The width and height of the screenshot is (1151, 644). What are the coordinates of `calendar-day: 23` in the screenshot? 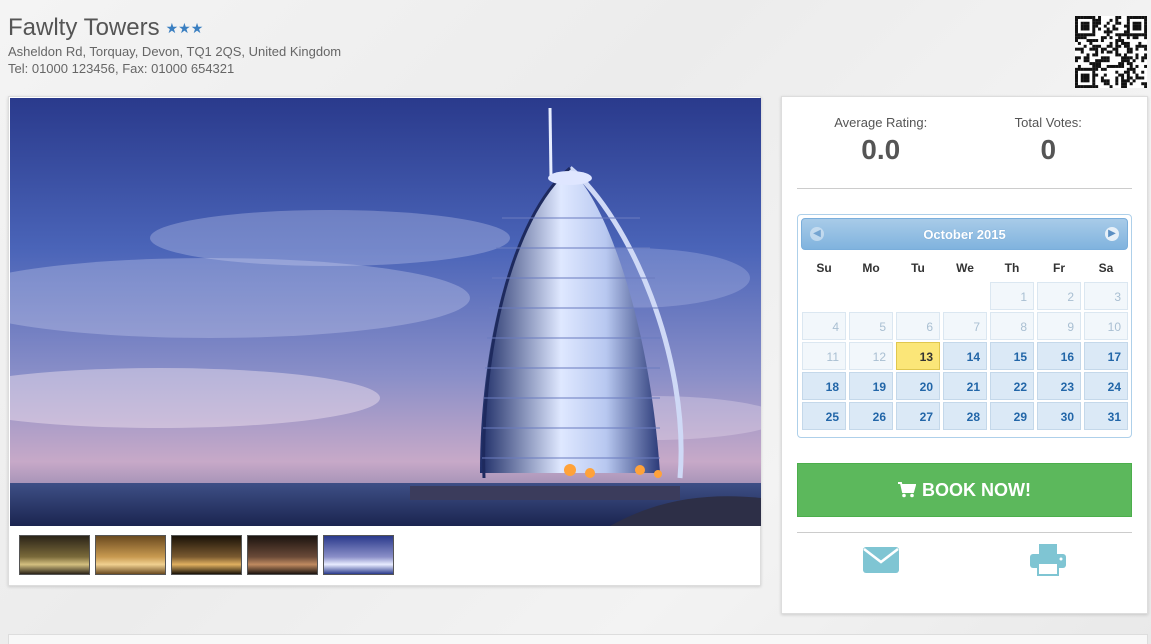 It's located at (1059, 386).